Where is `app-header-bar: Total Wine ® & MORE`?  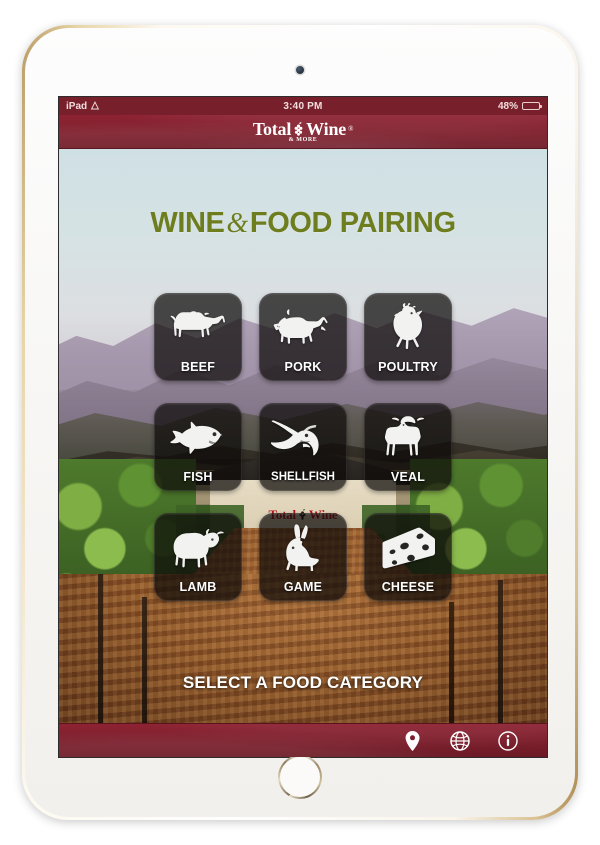
app-header-bar: Total Wine ® & MORE is located at coordinates (303, 132).